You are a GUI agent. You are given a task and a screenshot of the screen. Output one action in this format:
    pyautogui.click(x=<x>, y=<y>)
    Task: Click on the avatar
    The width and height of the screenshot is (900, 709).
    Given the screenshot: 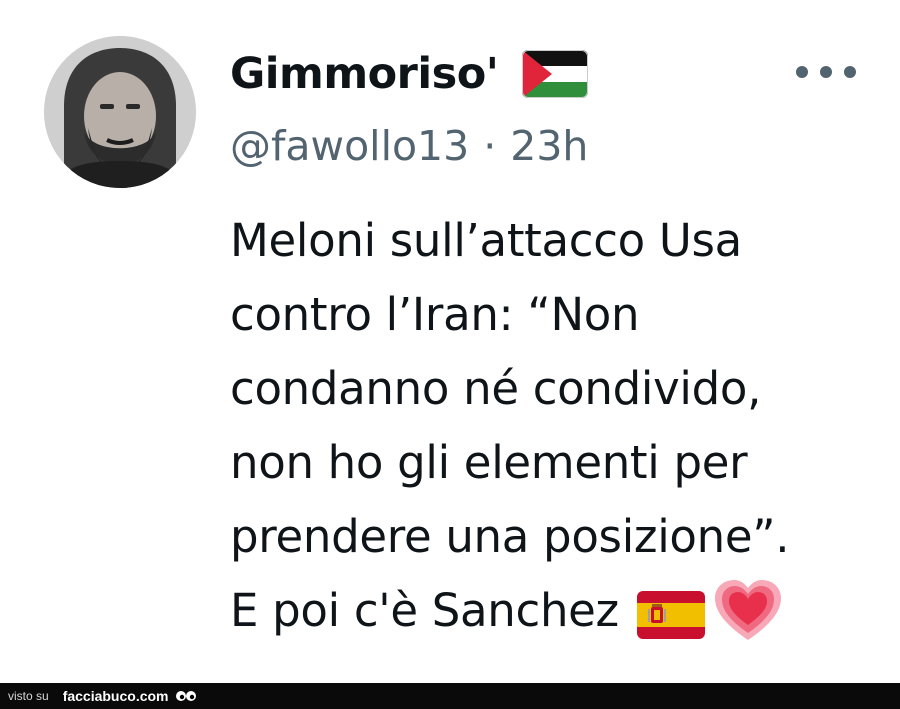 What is the action you would take?
    pyautogui.click(x=120, y=112)
    